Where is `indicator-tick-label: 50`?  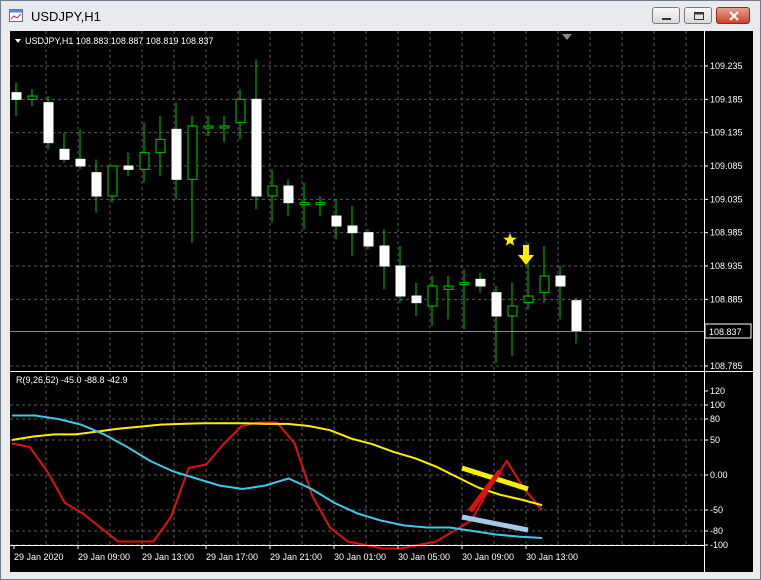
indicator-tick-label: 50 is located at coordinates (715, 440).